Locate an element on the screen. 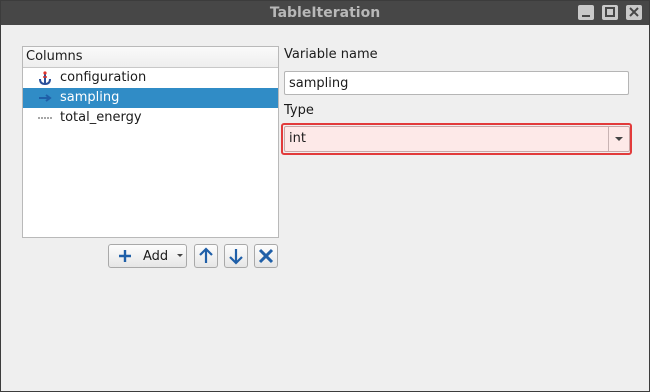  close-icon is located at coordinates (634, 12).